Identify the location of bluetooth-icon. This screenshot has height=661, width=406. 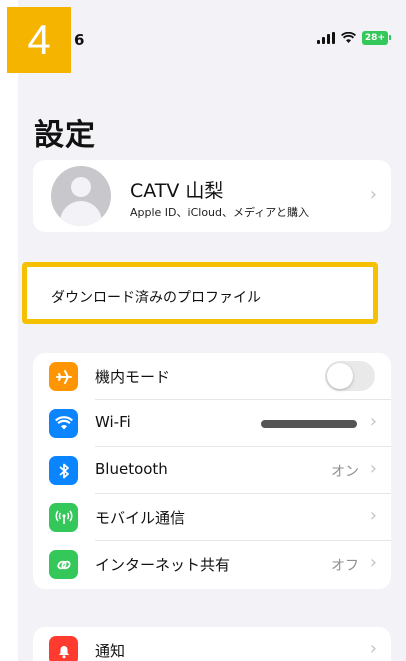
(63, 470).